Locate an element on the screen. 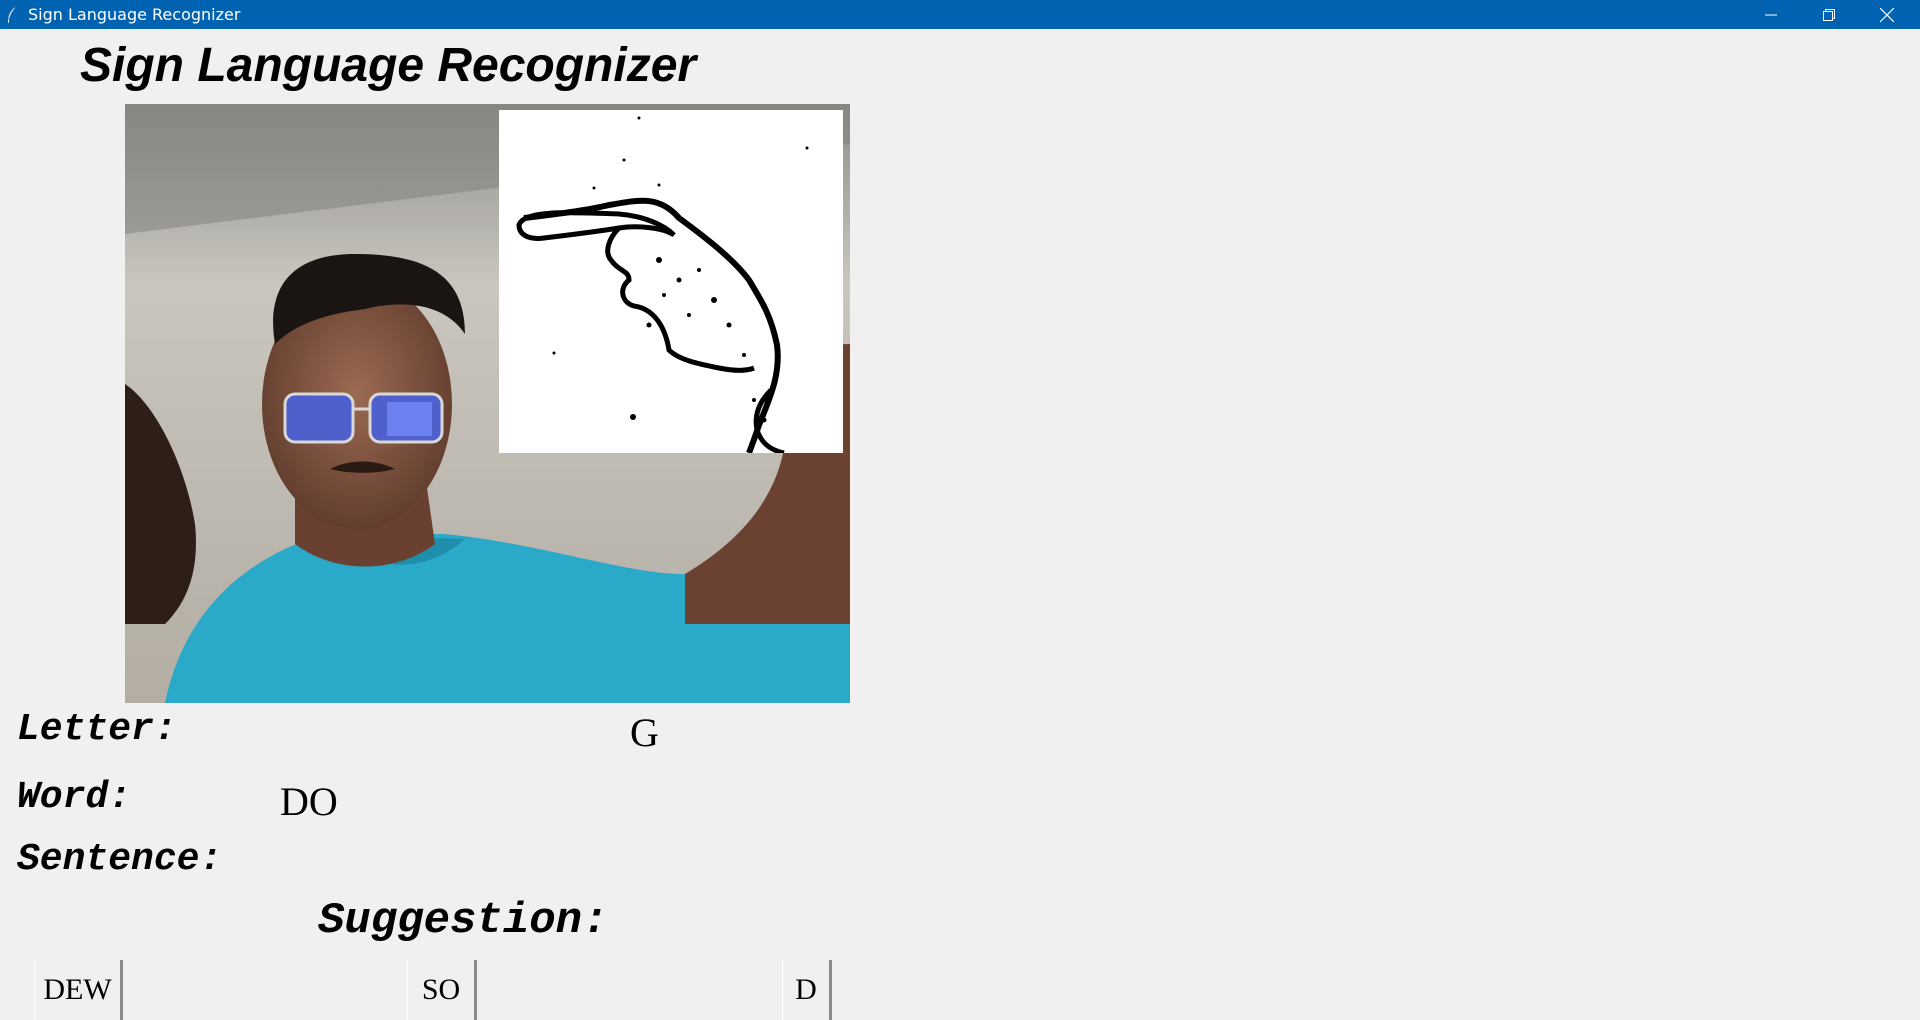  close-button is located at coordinates (1887, 14).